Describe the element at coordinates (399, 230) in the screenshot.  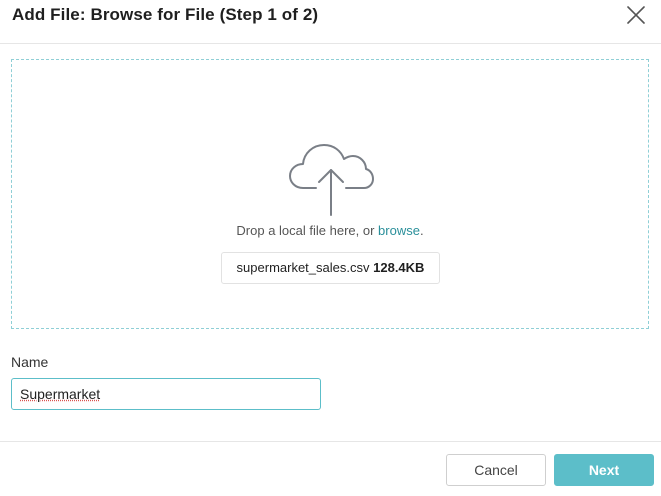
I see `browse-link: browse` at that location.